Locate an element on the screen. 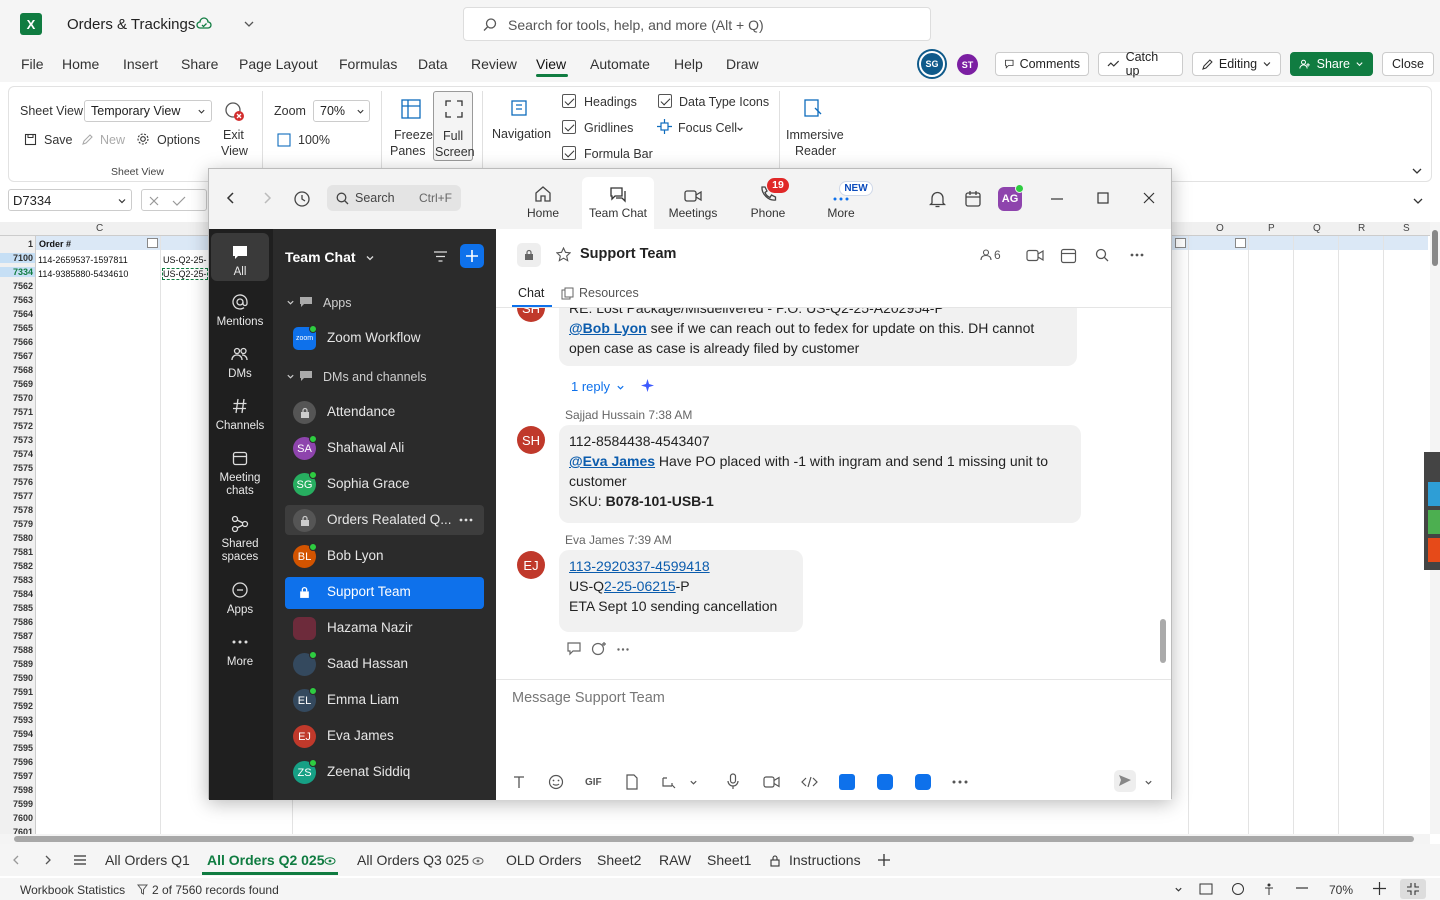  list-item-eva-james: EJ Eva James is located at coordinates (384, 736).